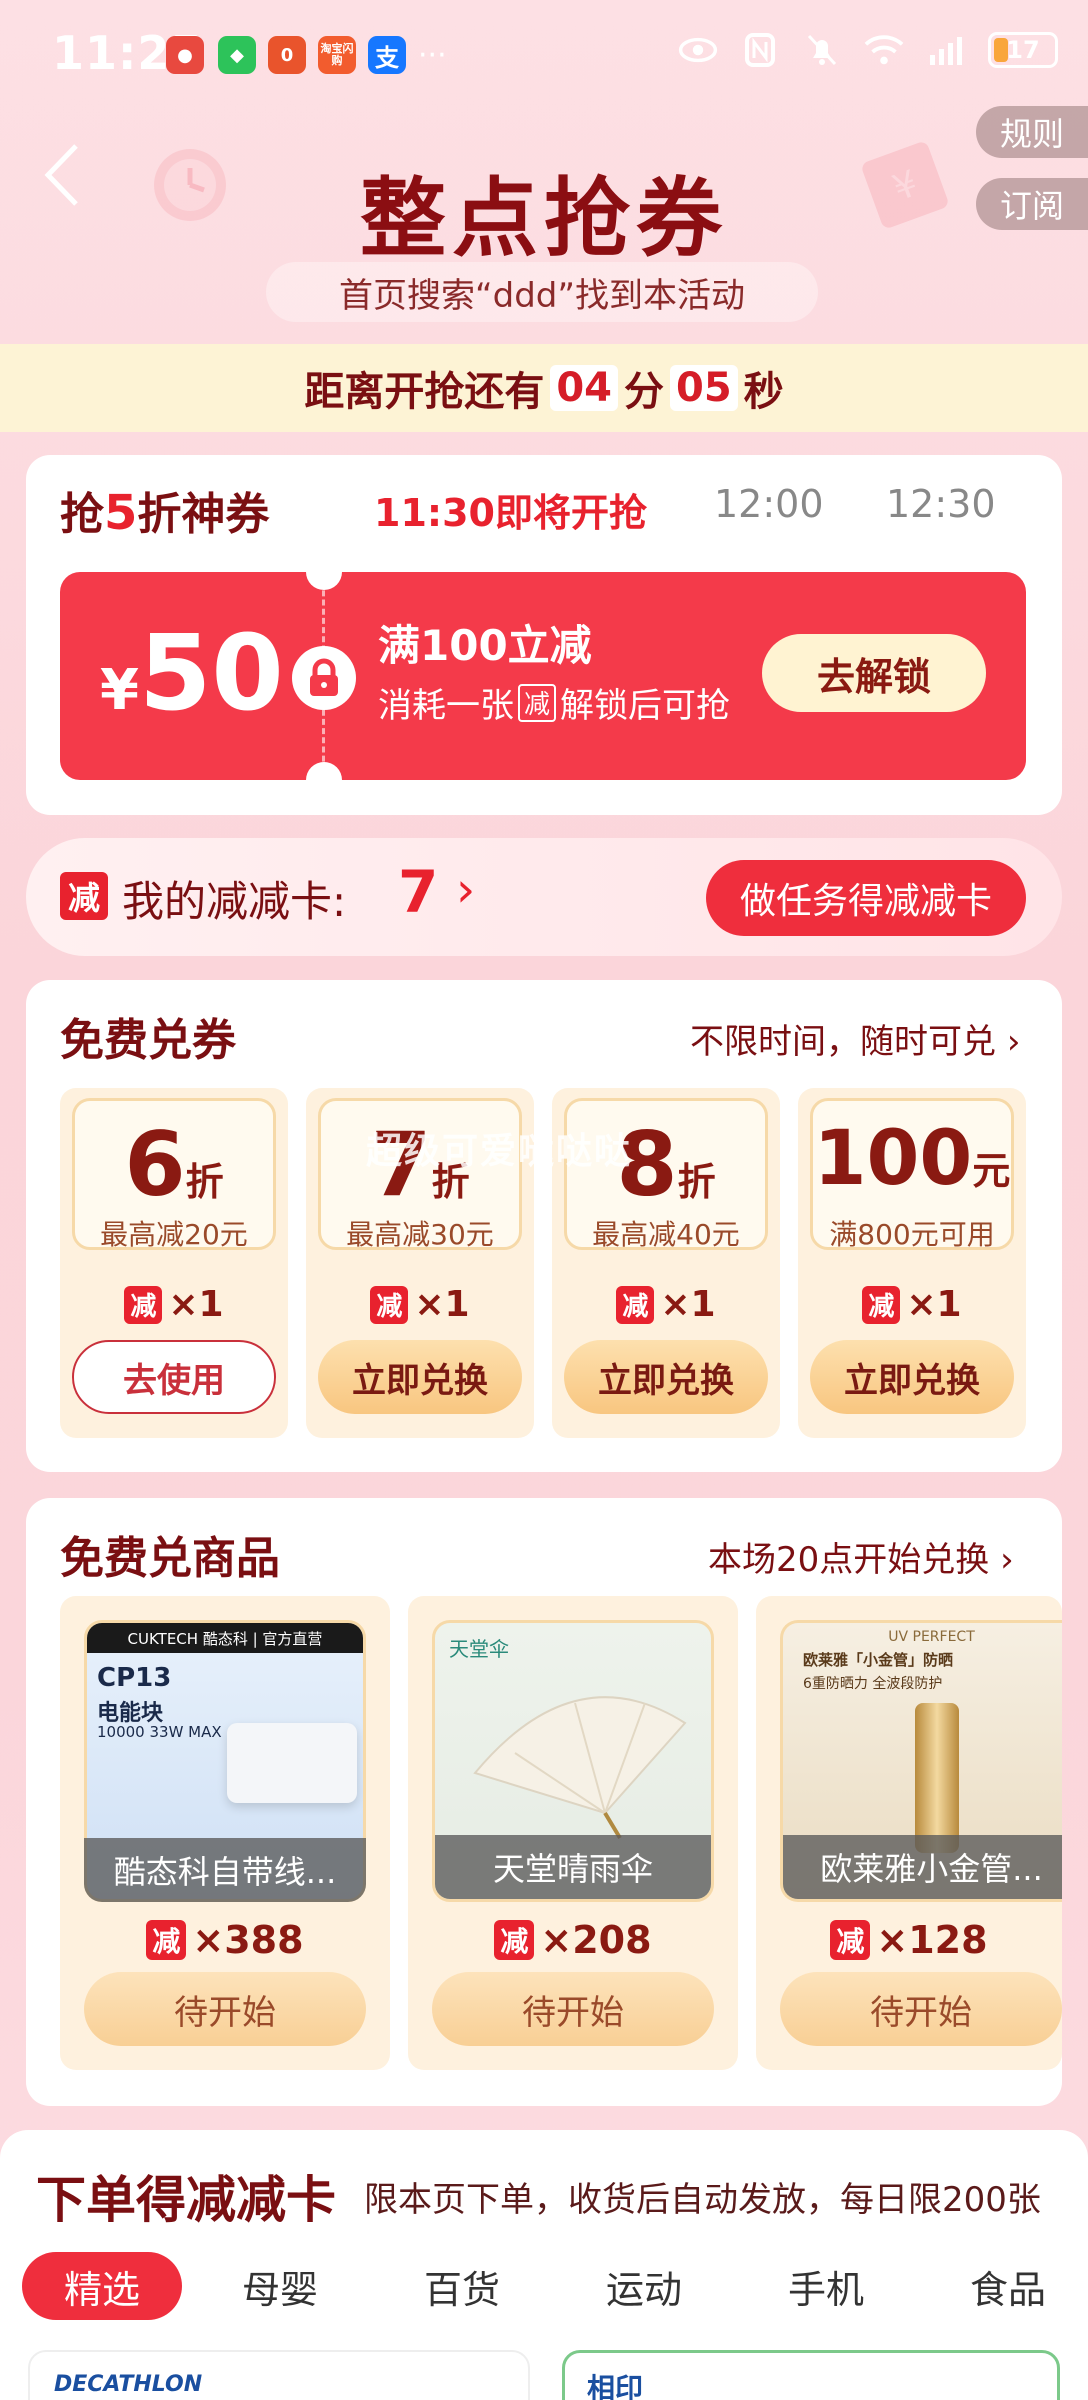 The image size is (1088, 2400). I want to click on mute-icon, so click(822, 50).